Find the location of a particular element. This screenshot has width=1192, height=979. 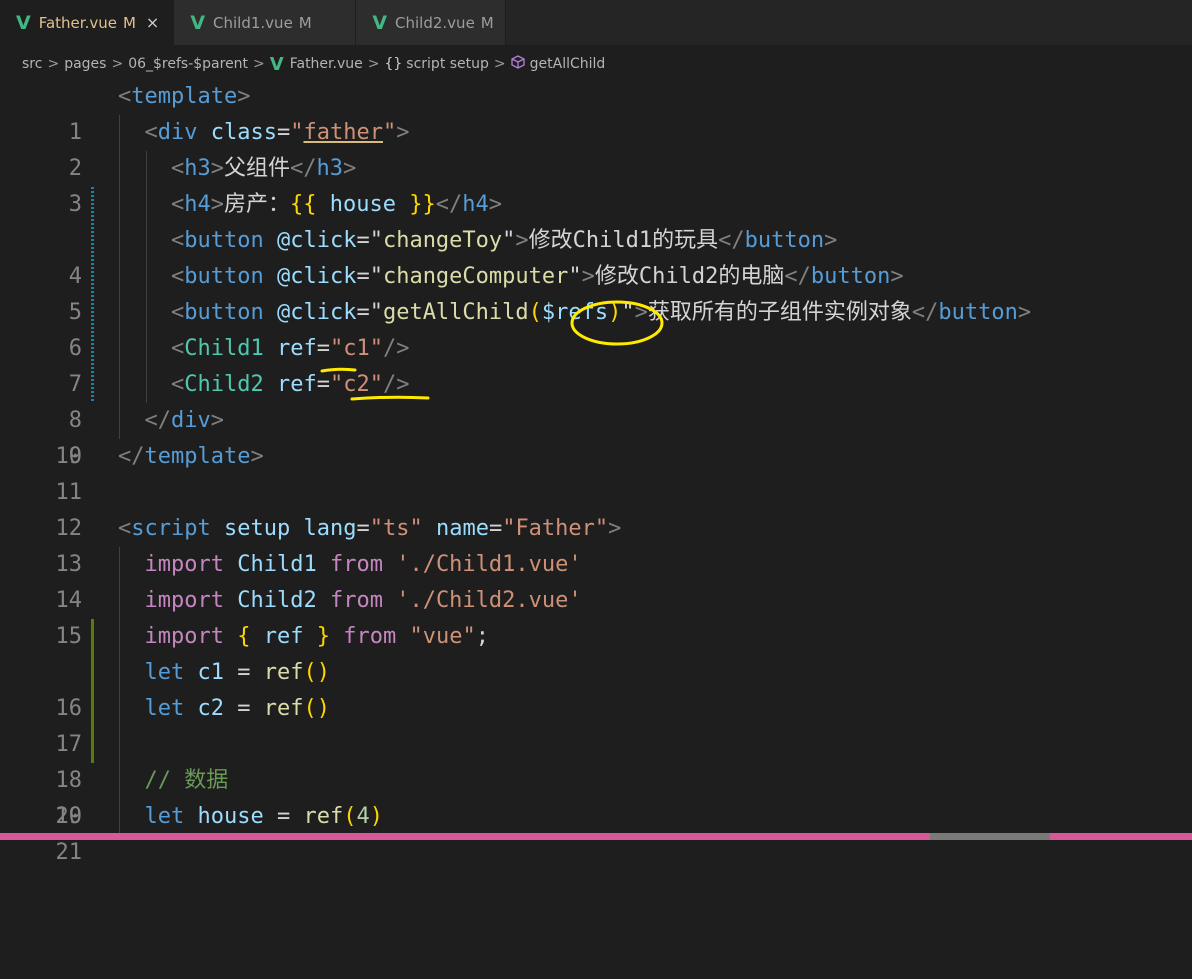

tab-child1-vue: V Child1.vue M is located at coordinates (265, 22).